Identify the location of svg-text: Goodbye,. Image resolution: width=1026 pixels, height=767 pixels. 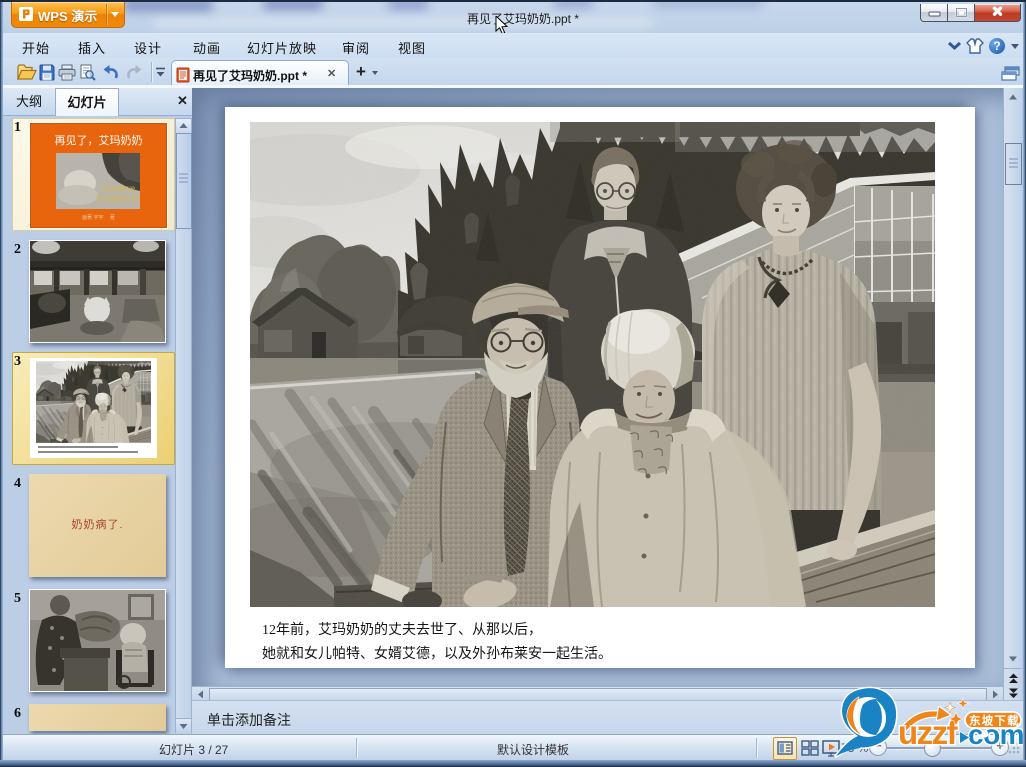
(119, 188).